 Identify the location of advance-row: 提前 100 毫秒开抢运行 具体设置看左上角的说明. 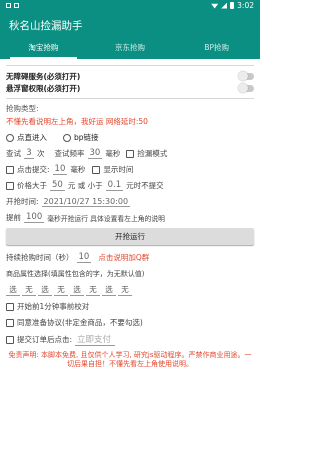
(130, 217).